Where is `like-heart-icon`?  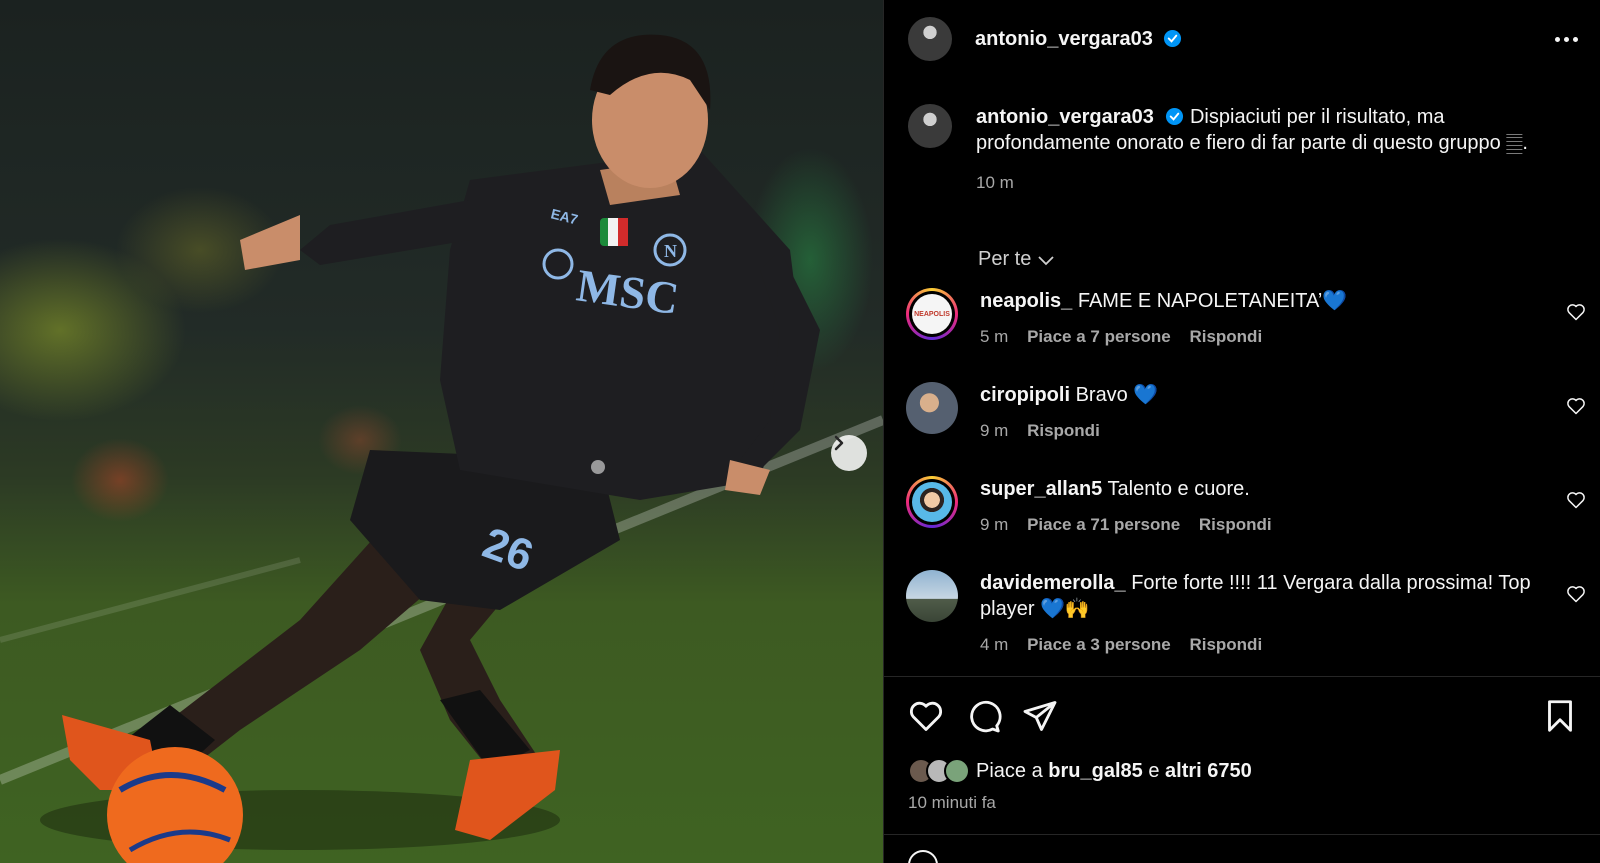
like-heart-icon is located at coordinates (926, 716).